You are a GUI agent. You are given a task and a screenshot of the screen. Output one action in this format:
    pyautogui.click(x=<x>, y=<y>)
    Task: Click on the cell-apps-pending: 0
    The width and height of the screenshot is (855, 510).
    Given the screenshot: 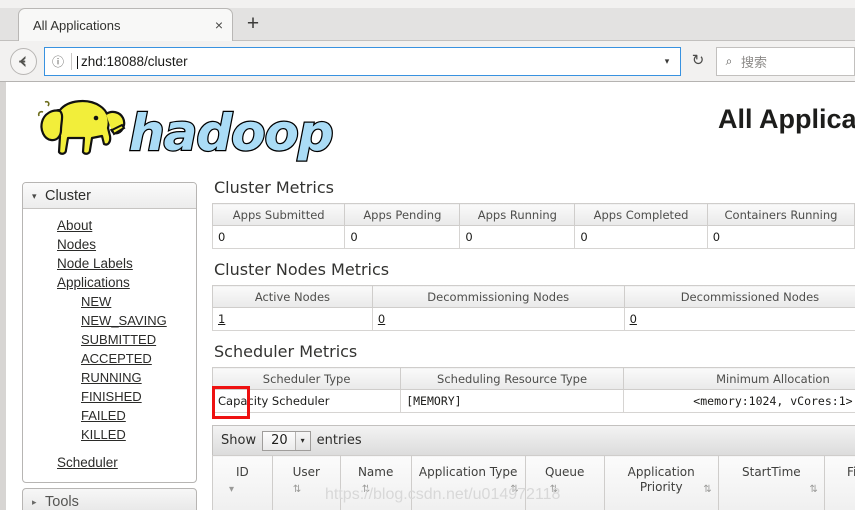 What is the action you would take?
    pyautogui.click(x=402, y=237)
    